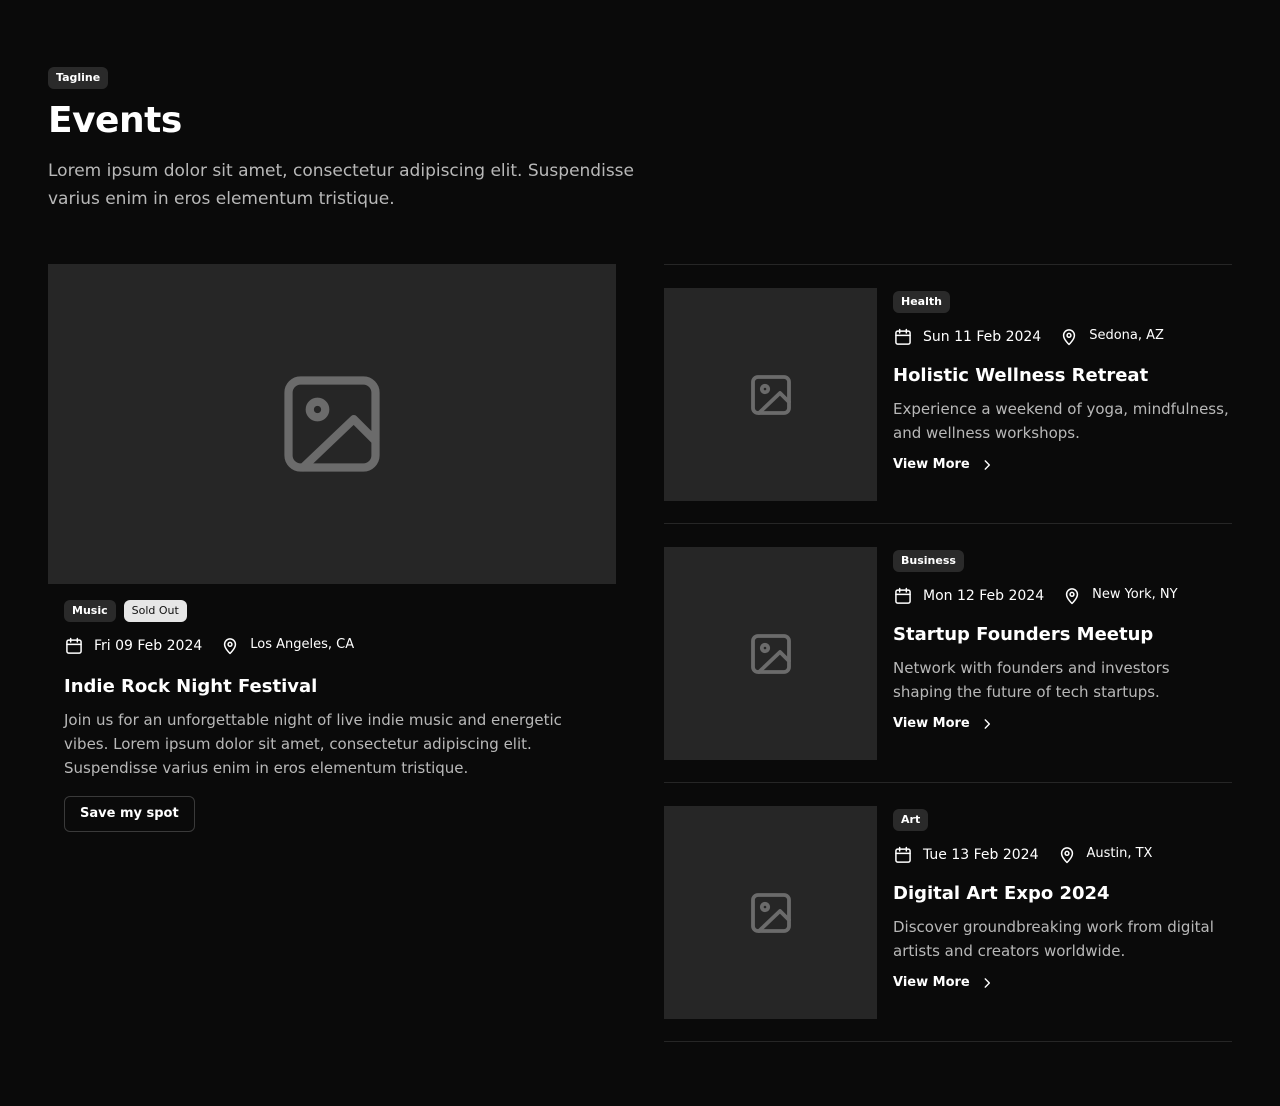 The image size is (1280, 1106). What do you see at coordinates (982, 337) in the screenshot?
I see `event-date: Sun 11 Feb 2024` at bounding box center [982, 337].